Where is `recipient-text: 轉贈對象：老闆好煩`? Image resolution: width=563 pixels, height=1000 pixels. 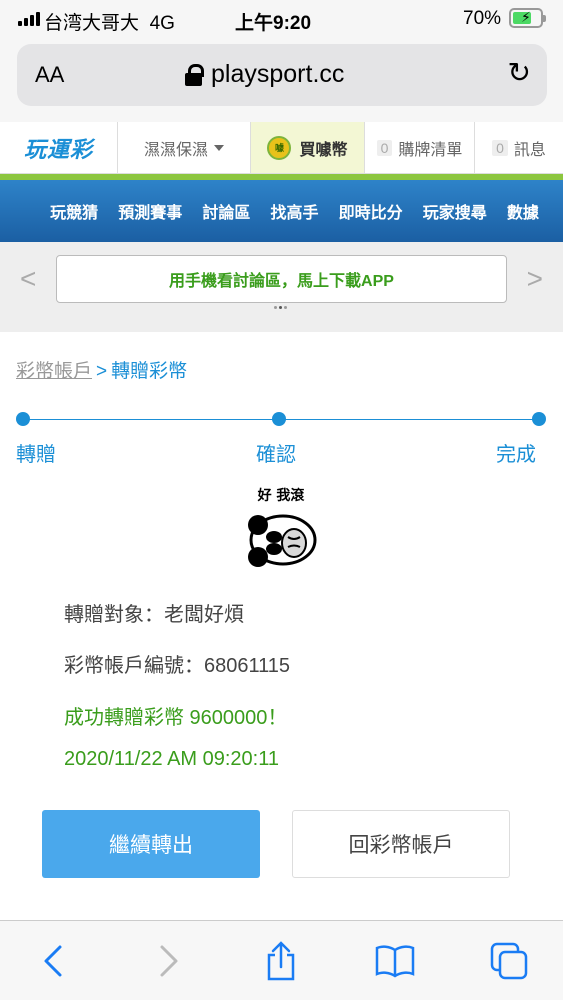 recipient-text: 轉贈對象：老闆好煩 is located at coordinates (154, 615).